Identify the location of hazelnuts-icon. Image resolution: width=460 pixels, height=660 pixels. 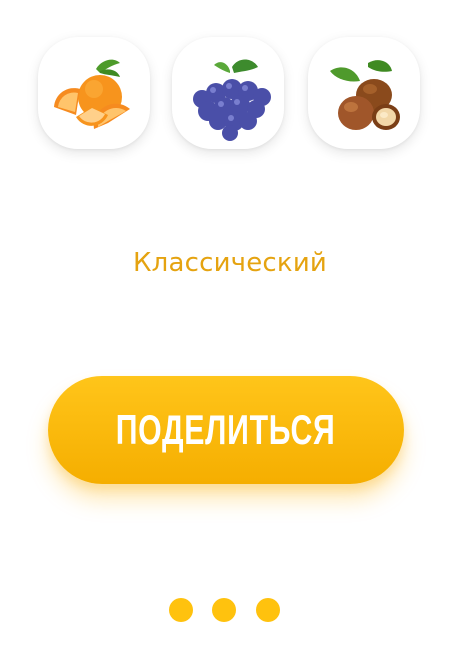
(365, 95).